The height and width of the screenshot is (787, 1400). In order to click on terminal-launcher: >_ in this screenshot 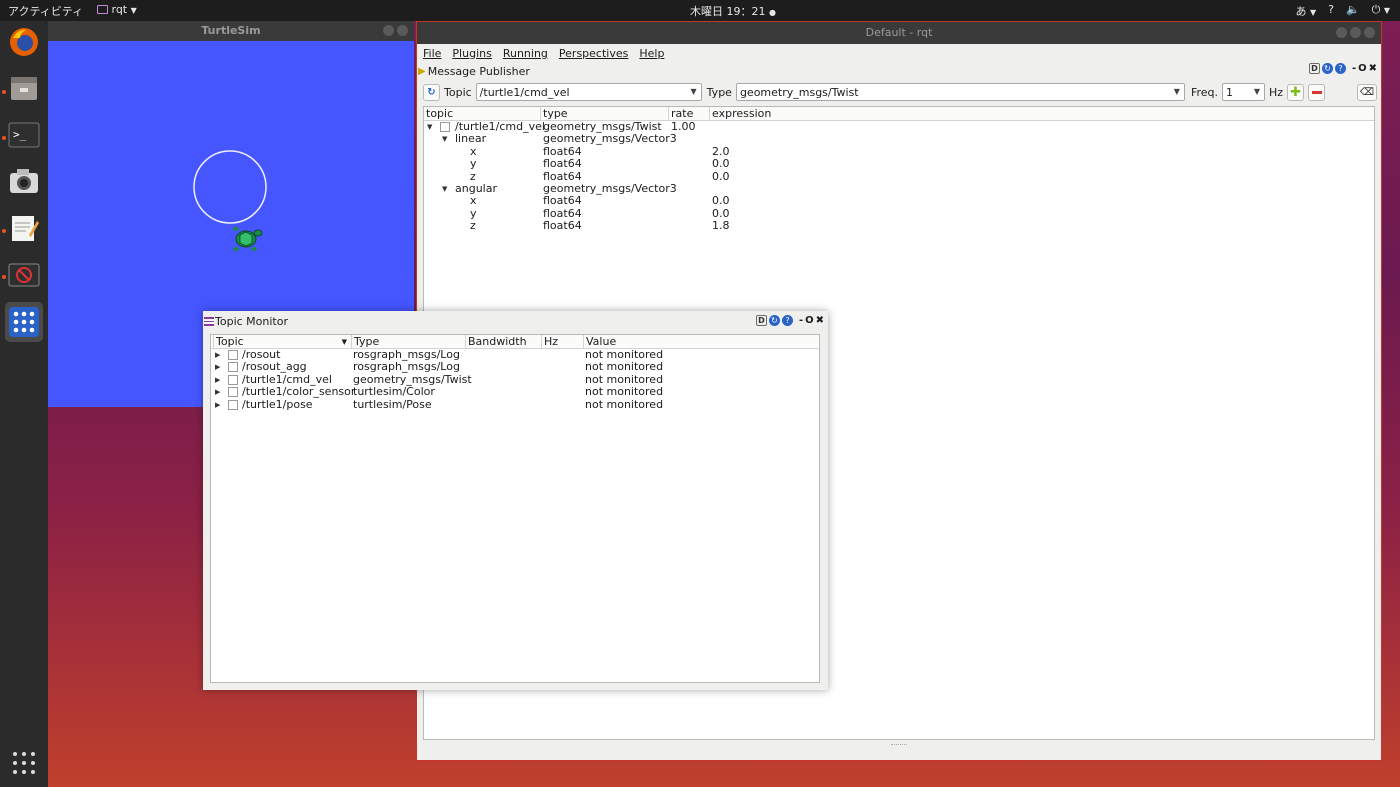, I will do `click(24, 135)`.